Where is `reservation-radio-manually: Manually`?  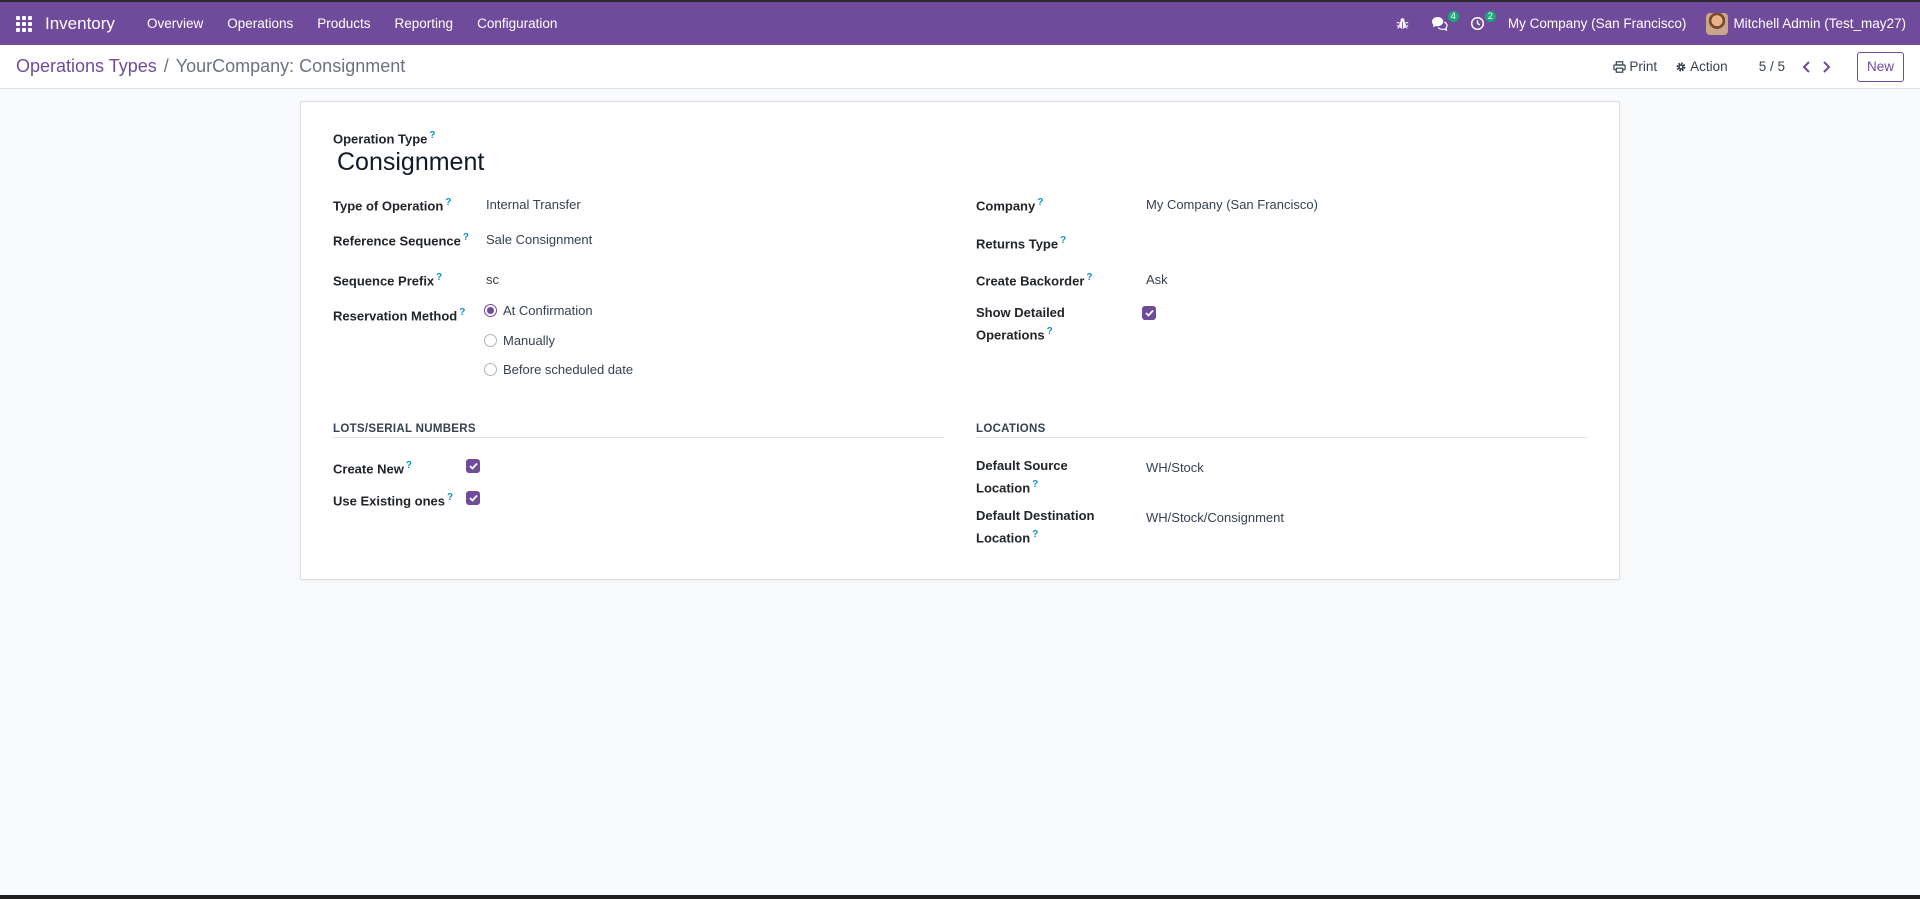 reservation-radio-manually: Manually is located at coordinates (519, 340).